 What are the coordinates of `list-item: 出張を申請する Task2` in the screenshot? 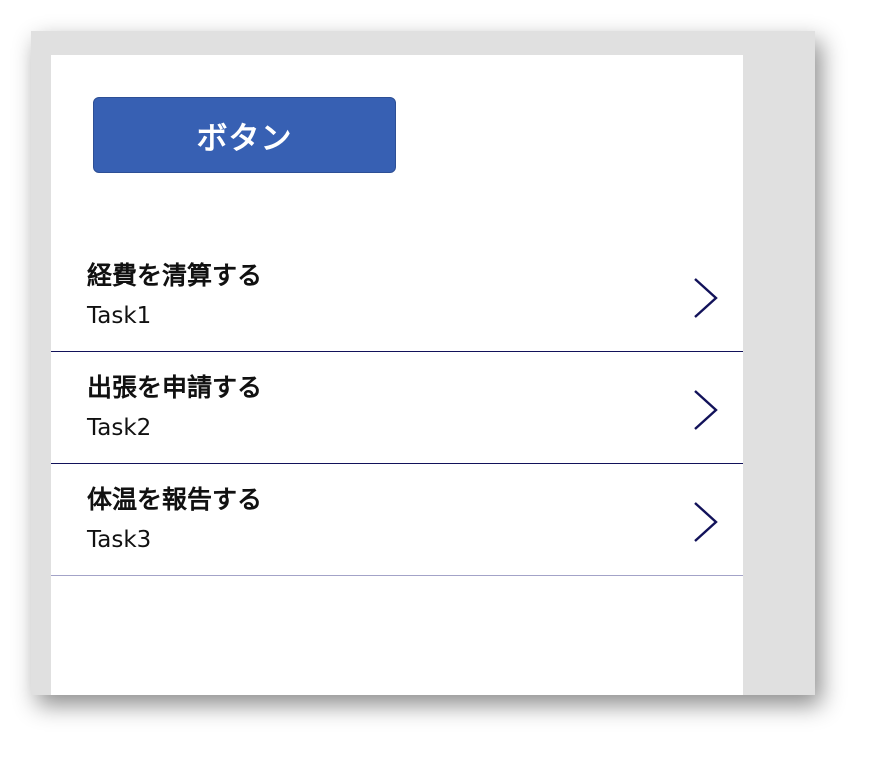 It's located at (397, 408).